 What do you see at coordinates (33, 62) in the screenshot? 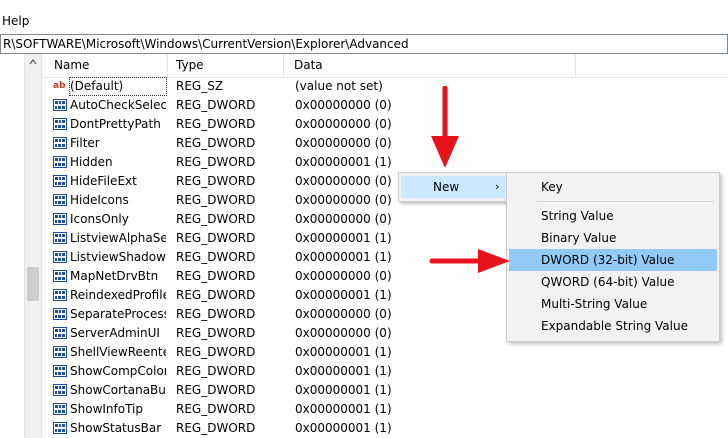
I see `scroll-up-arrow-icon` at bounding box center [33, 62].